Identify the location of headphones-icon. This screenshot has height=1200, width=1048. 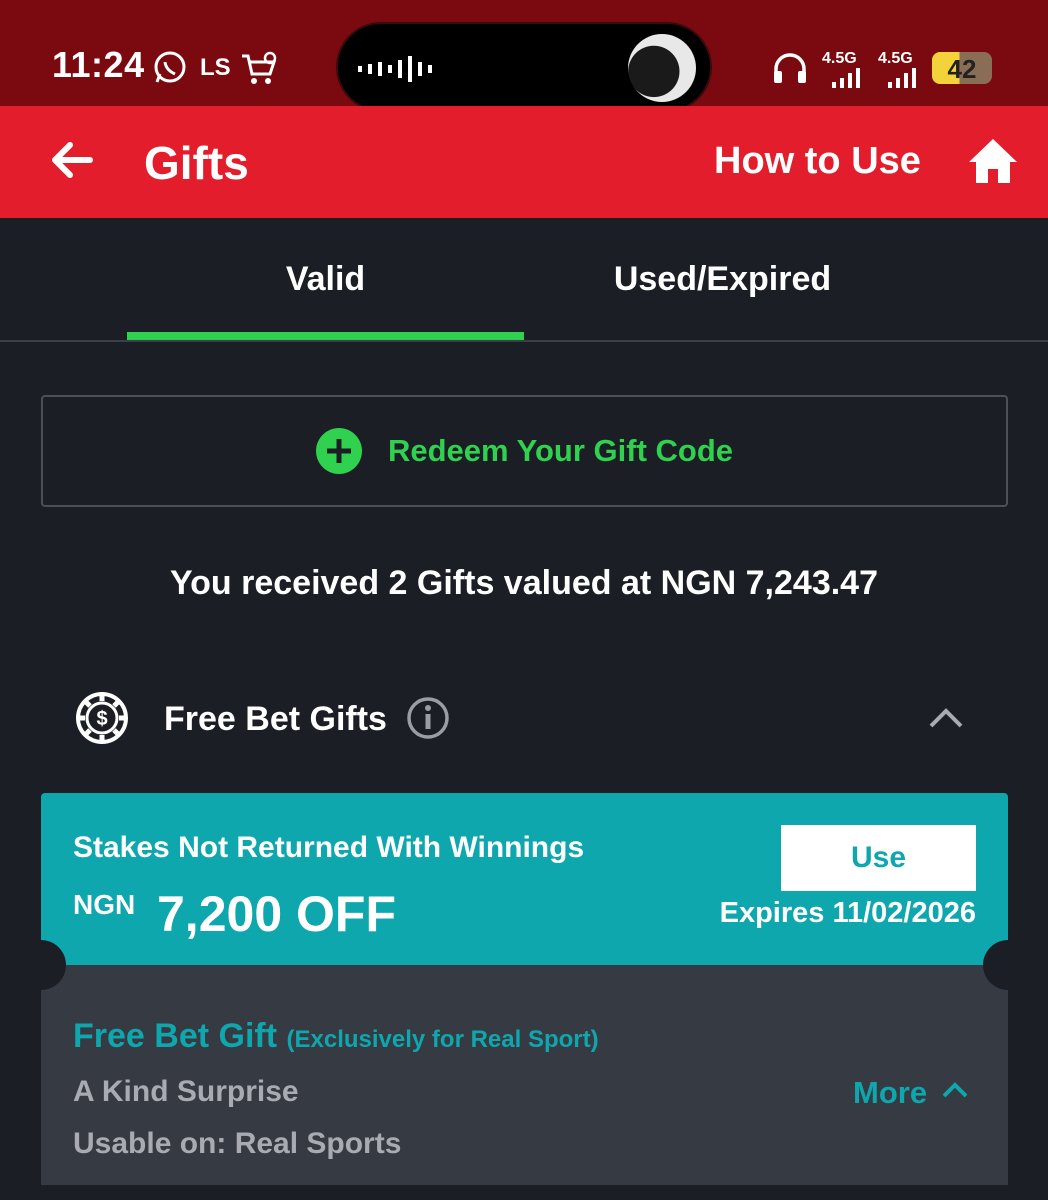
(790, 68).